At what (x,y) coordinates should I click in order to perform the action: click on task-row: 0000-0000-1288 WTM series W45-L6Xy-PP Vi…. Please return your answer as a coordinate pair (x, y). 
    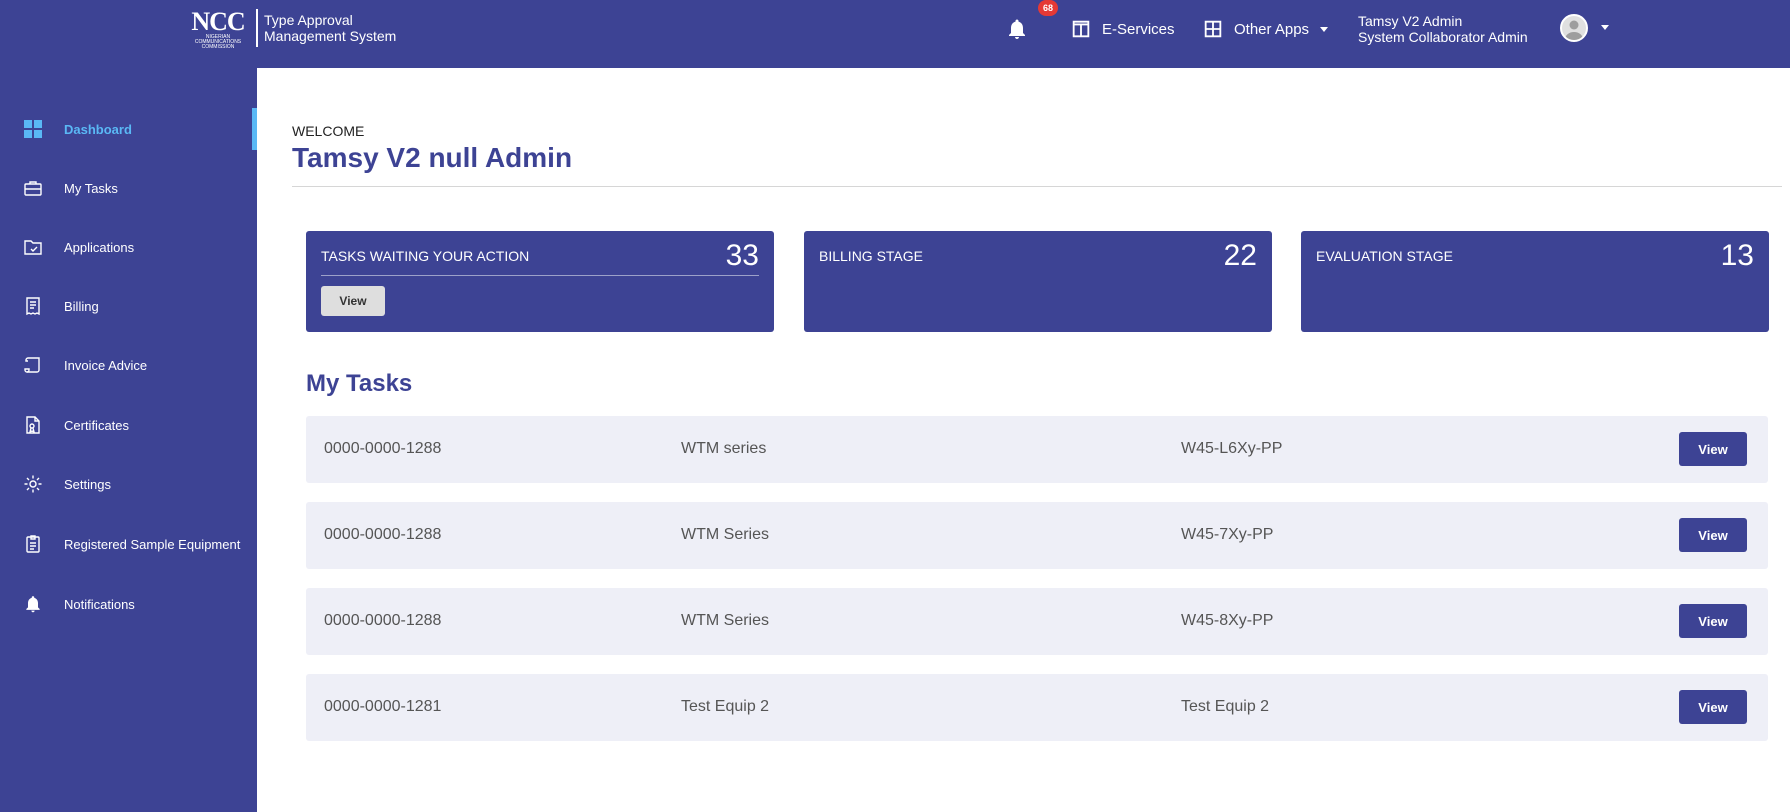
    Looking at the image, I should click on (1037, 449).